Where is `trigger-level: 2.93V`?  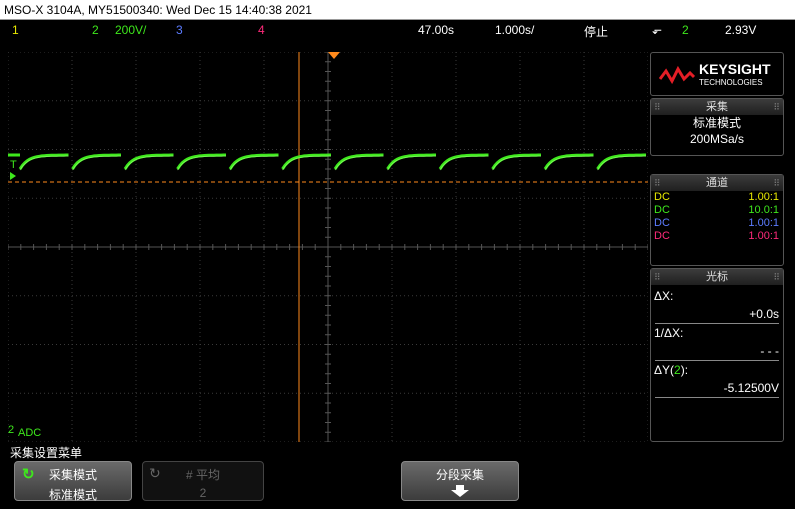 trigger-level: 2.93V is located at coordinates (741, 30).